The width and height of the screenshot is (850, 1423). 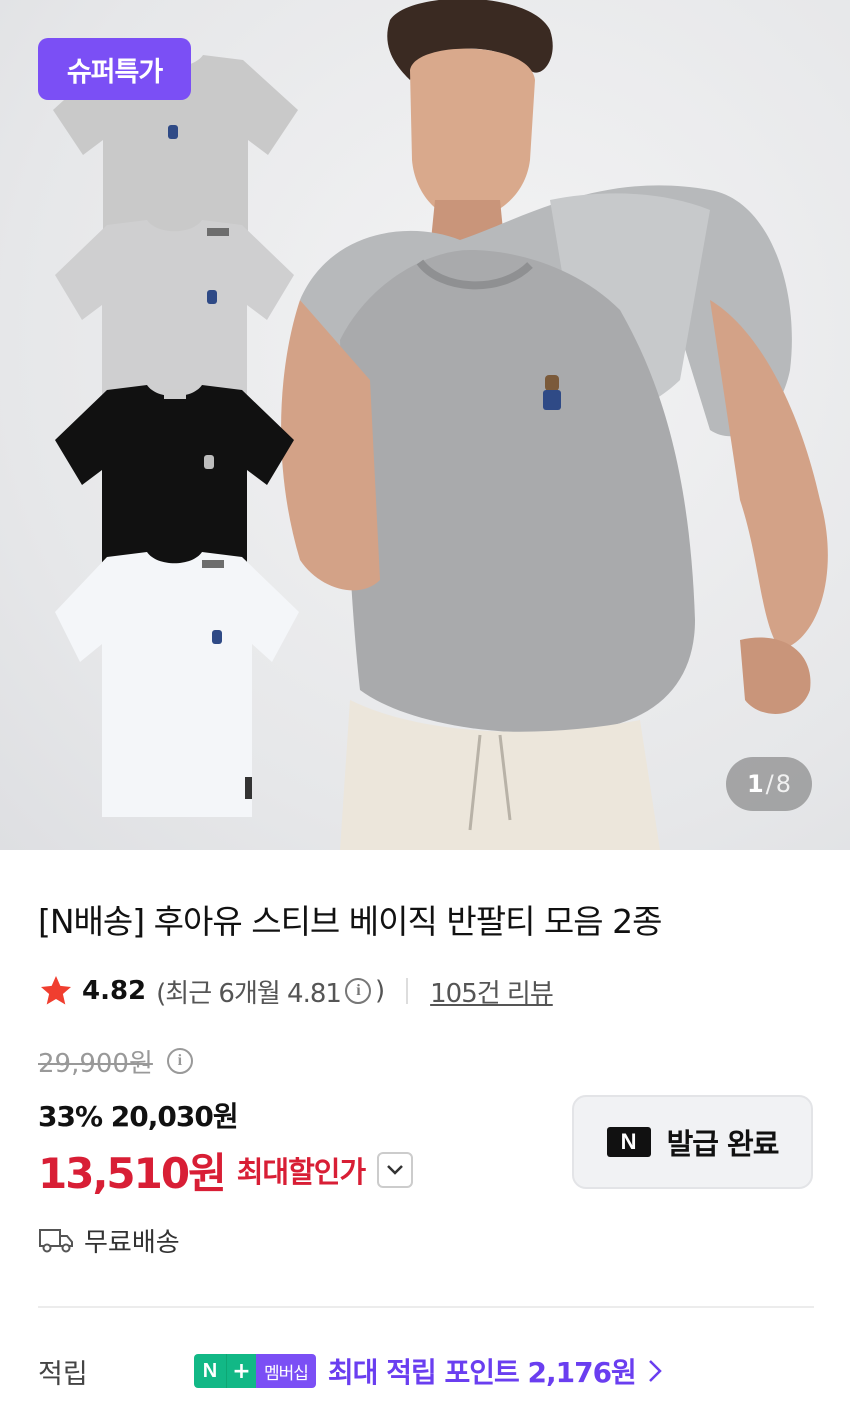 I want to click on section-divider, so click(x=426, y=1307).